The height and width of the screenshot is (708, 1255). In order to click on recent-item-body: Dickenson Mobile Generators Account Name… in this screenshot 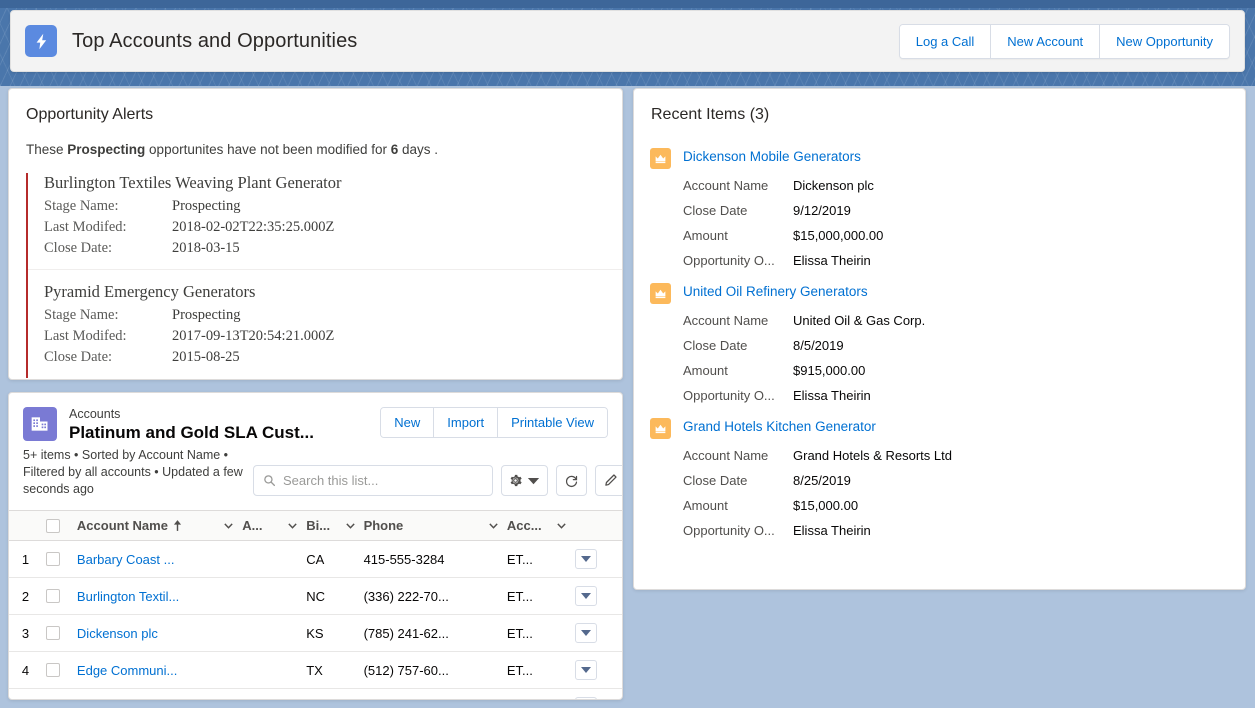, I will do `click(783, 210)`.